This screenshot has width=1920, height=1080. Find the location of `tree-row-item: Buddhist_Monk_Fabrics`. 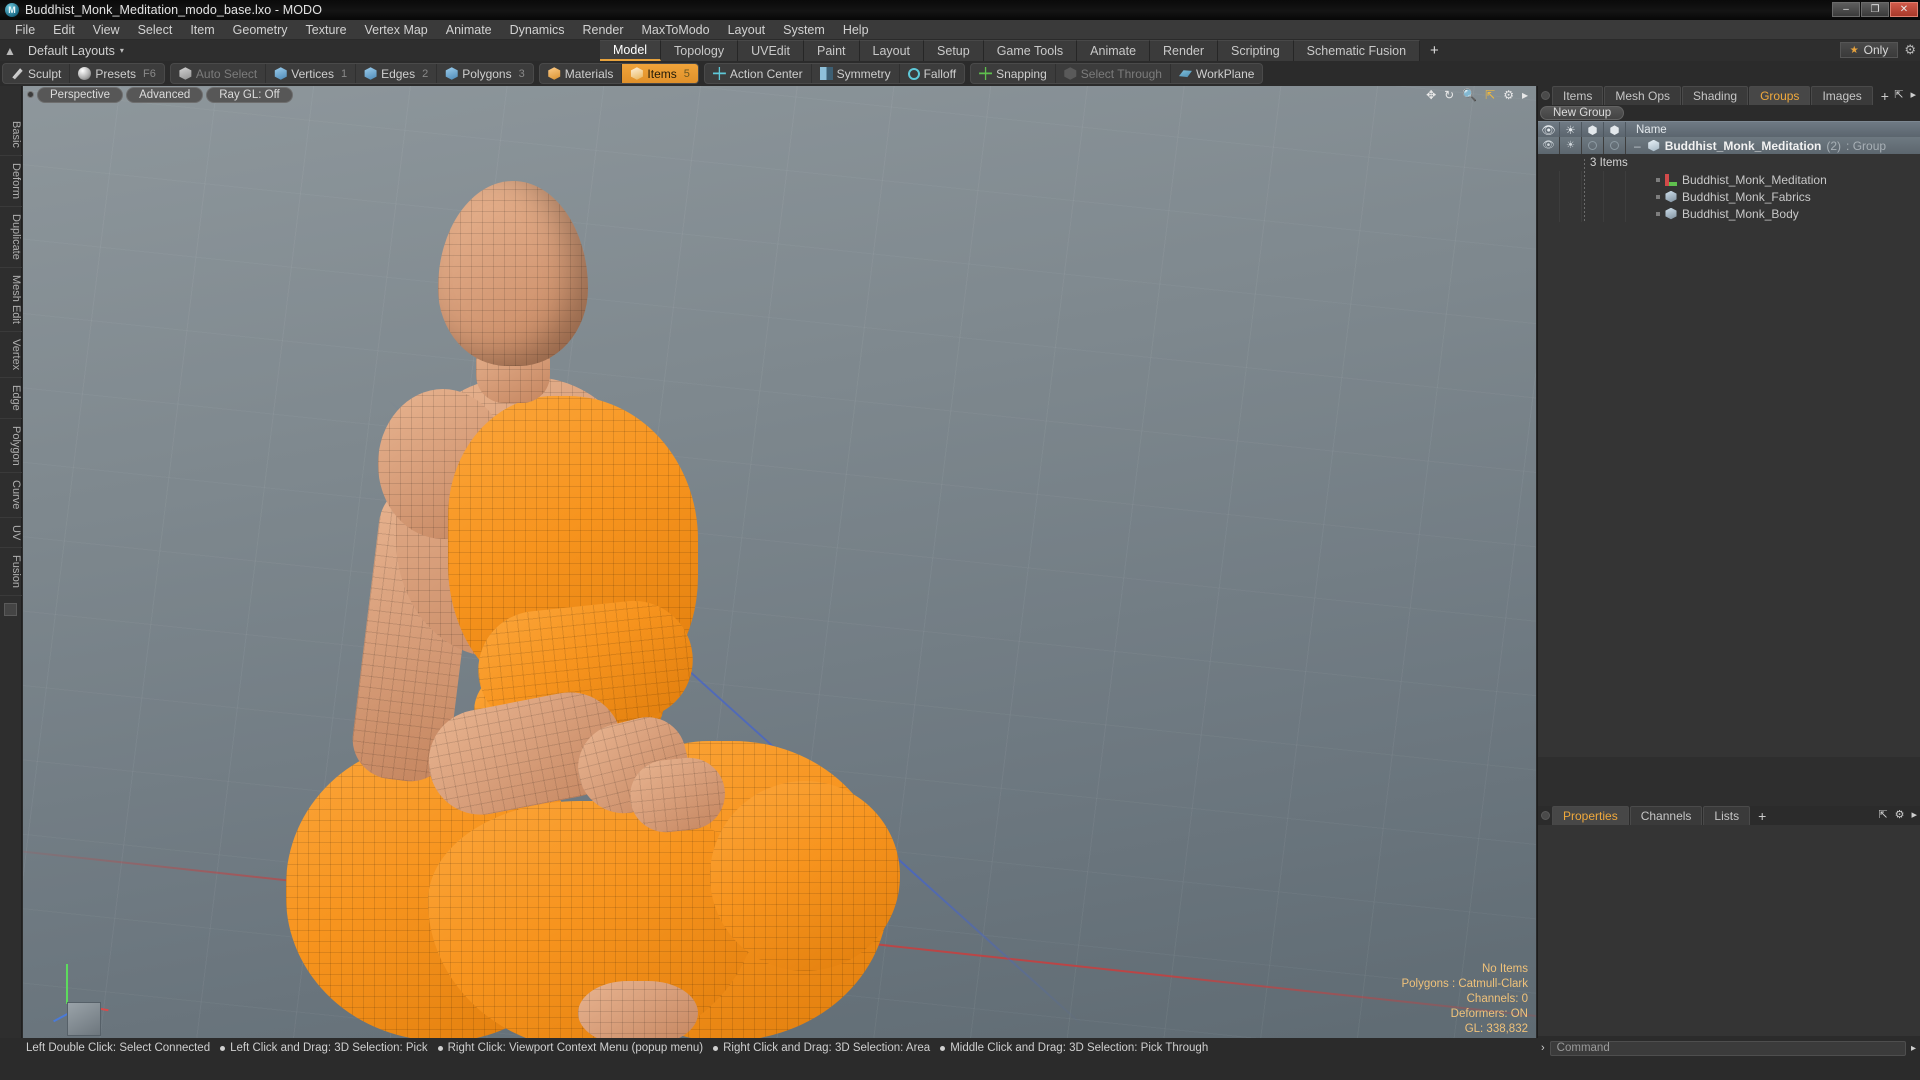

tree-row-item: Buddhist_Monk_Fabrics is located at coordinates (1729, 196).